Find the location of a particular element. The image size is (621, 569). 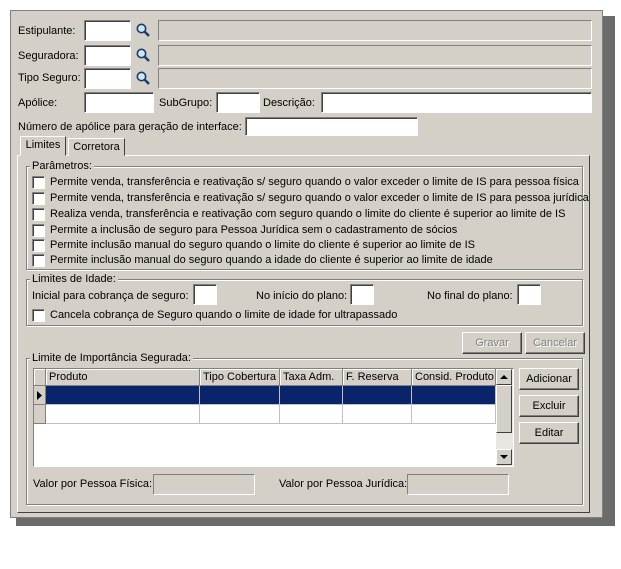

scroll-up-button is located at coordinates (504, 377).